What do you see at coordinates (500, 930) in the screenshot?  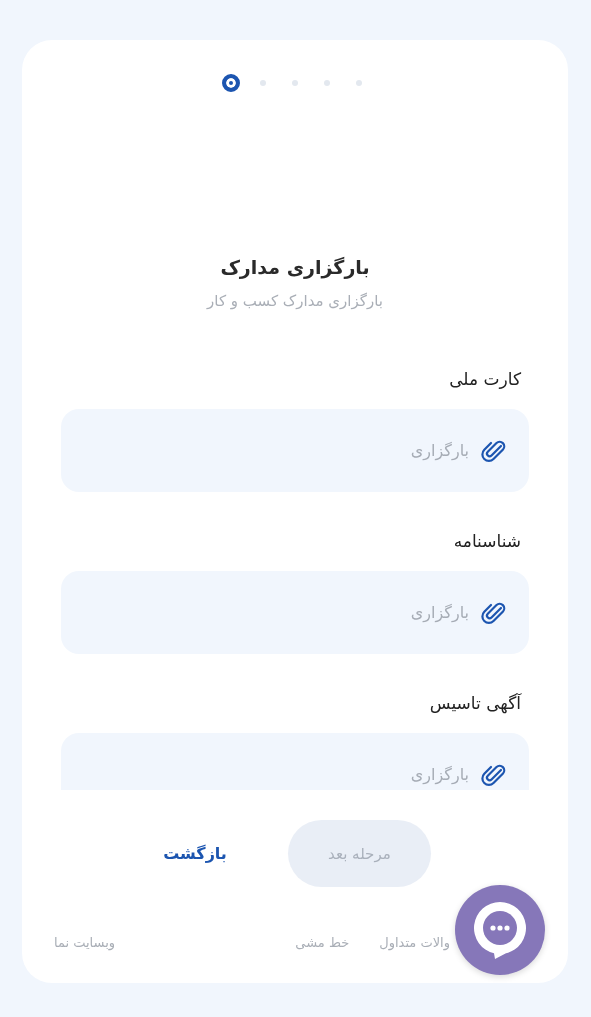 I see `chat-icon` at bounding box center [500, 930].